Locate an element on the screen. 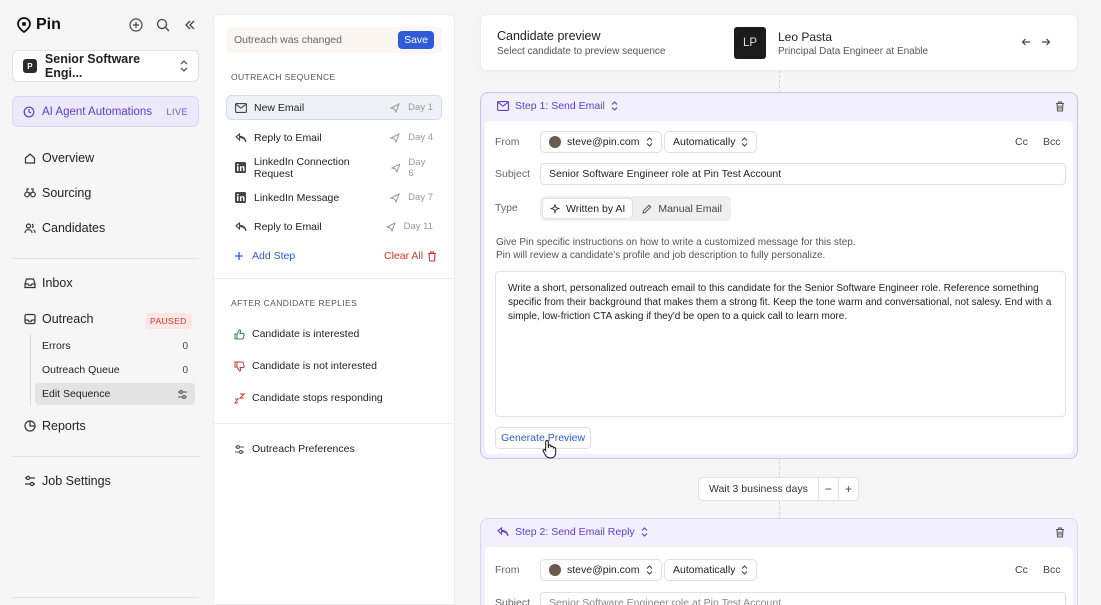 This screenshot has width=1101, height=605. step-day: Day 4 is located at coordinates (420, 137).